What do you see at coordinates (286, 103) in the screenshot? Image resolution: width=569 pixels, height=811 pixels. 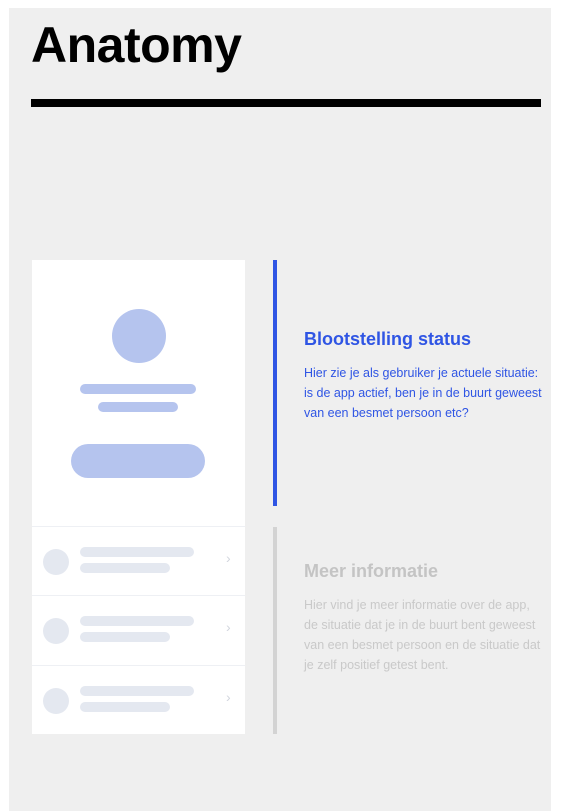 I see `title-underline` at bounding box center [286, 103].